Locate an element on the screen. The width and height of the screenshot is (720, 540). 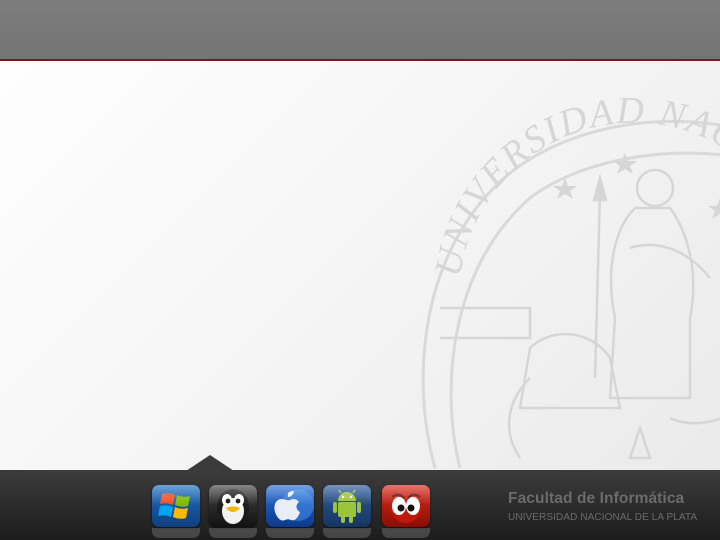
mac-reflection is located at coordinates (290, 533).